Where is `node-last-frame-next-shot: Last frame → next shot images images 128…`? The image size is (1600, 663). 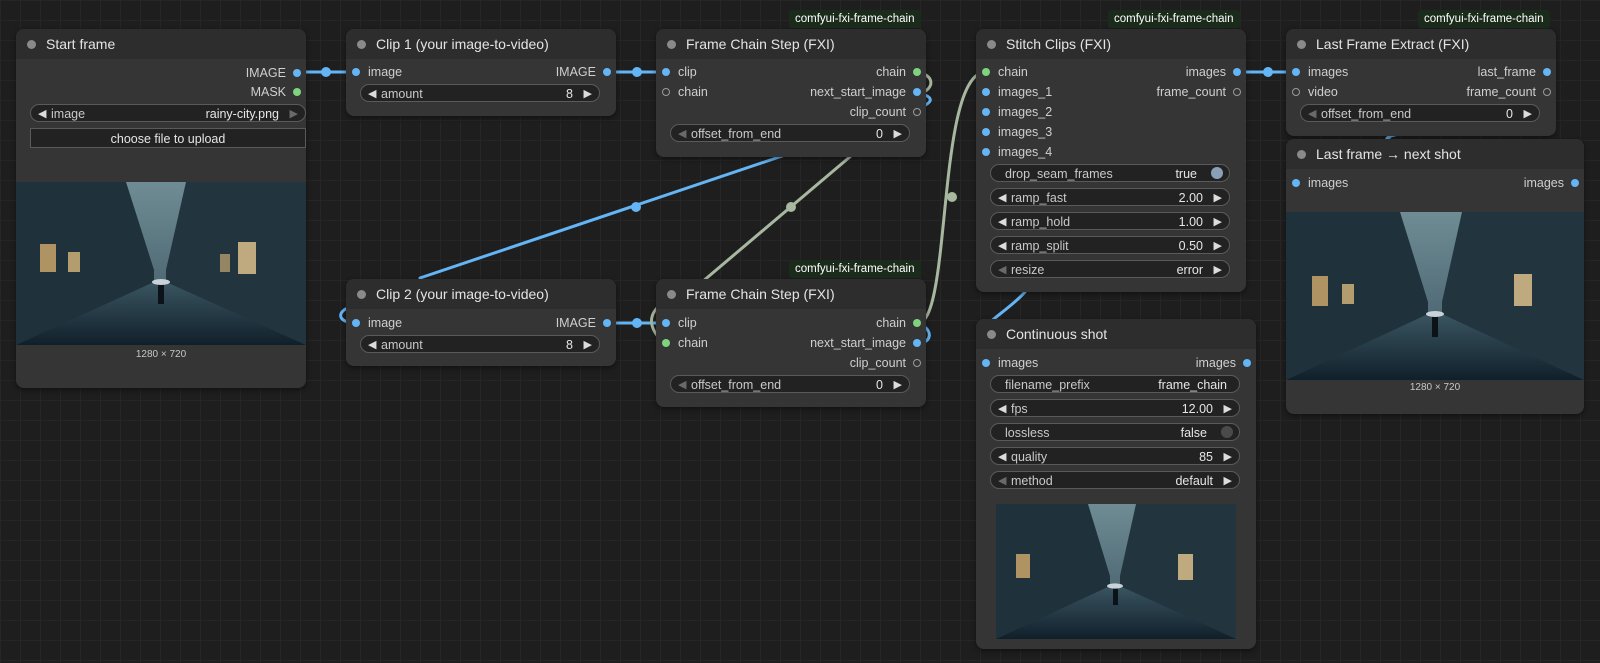 node-last-frame-next-shot: Last frame → next shot images images 128… is located at coordinates (1435, 276).